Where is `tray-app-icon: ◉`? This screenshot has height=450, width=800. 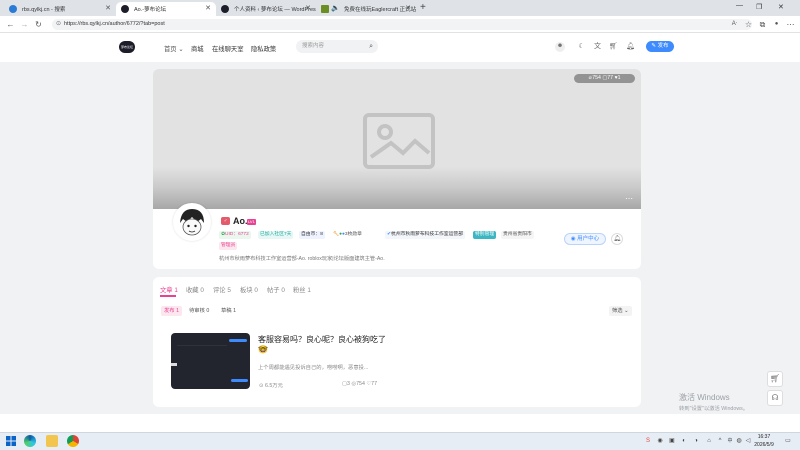
tray-app-icon: ◉ is located at coordinates (660, 441).